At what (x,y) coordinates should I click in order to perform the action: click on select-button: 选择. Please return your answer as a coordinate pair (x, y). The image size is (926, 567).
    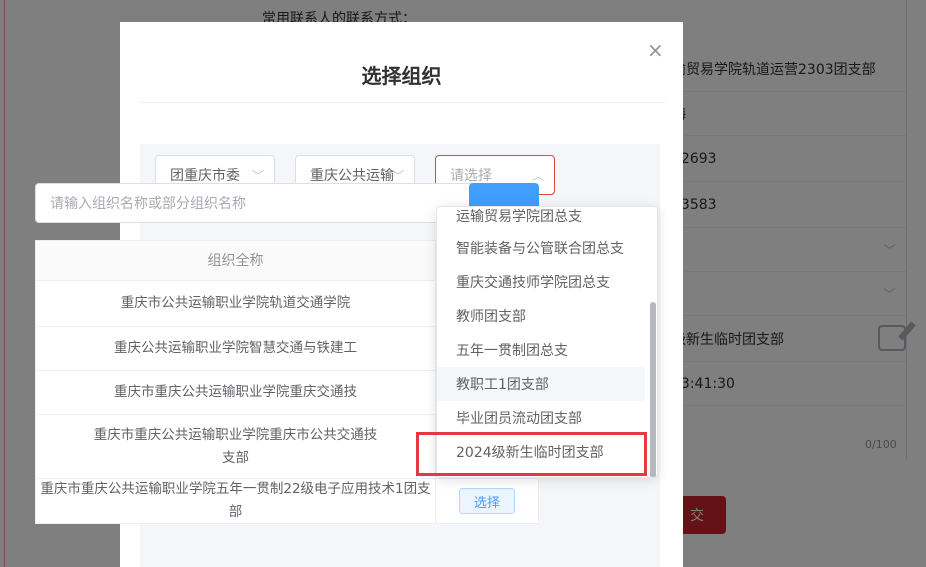
    Looking at the image, I should click on (487, 501).